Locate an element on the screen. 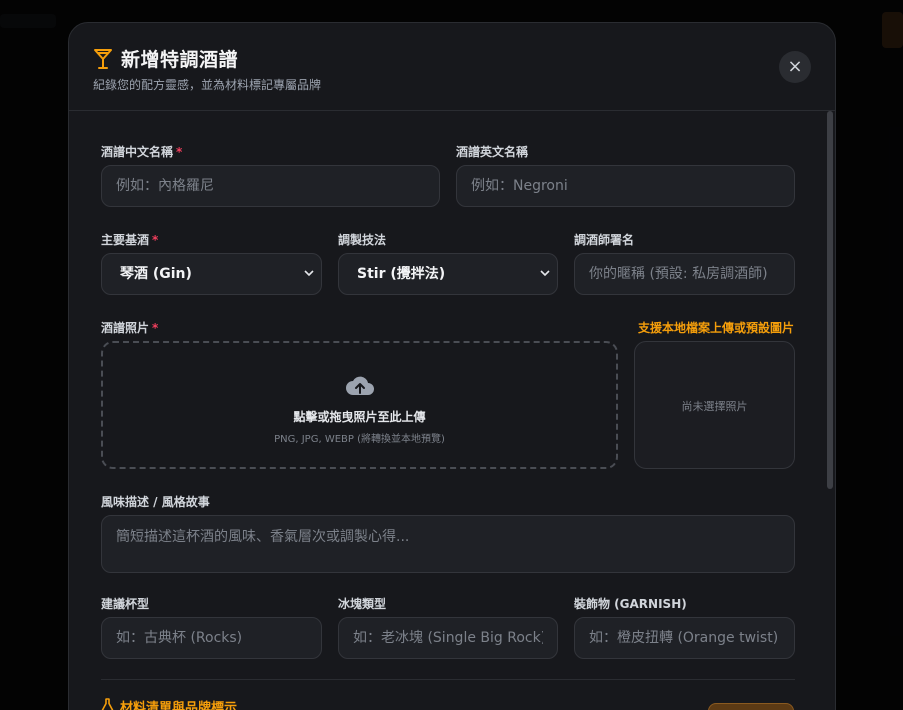  add-ingredient-button is located at coordinates (751, 706).